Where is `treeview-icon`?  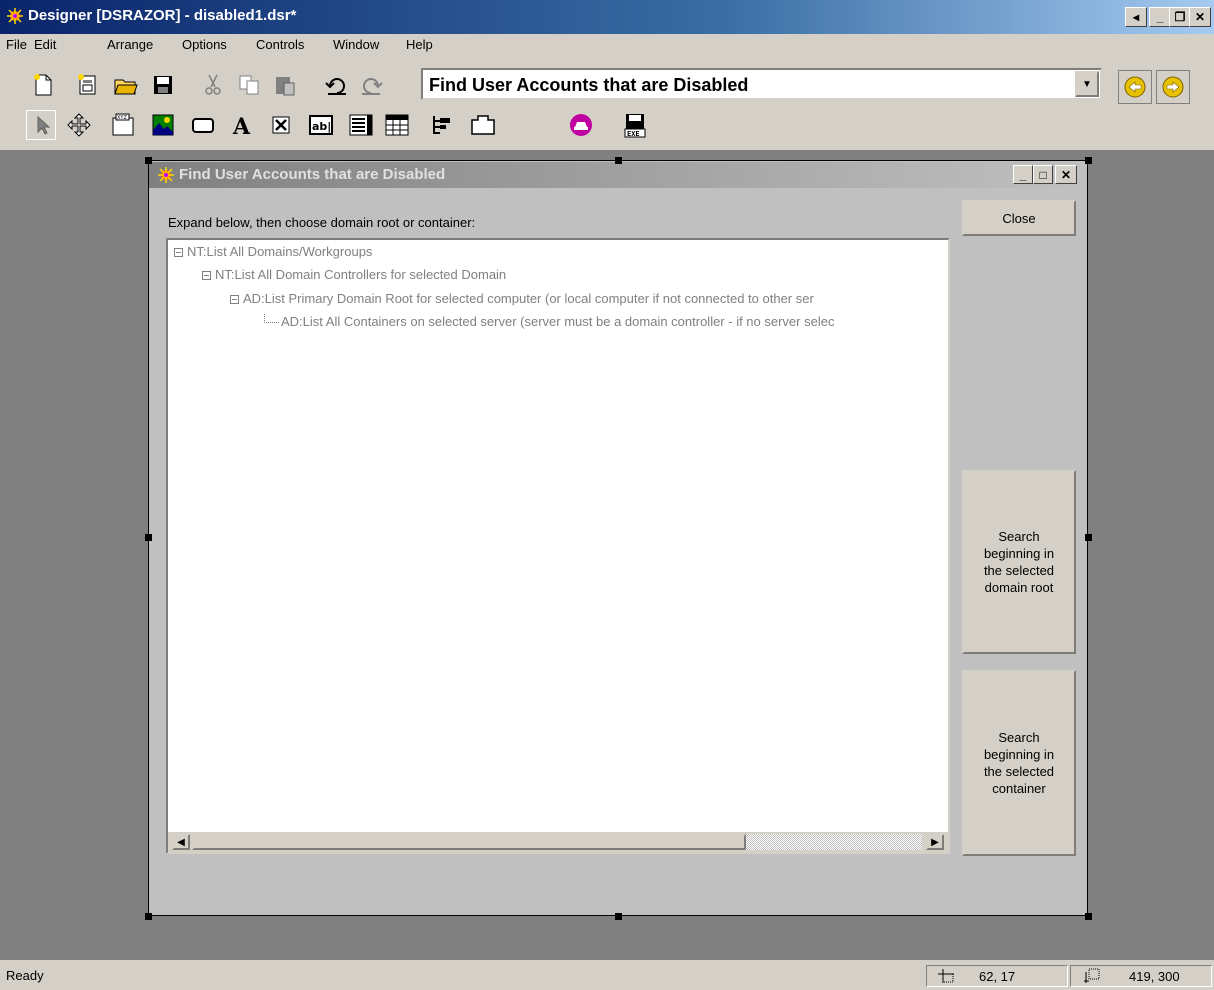
treeview-icon is located at coordinates (441, 125).